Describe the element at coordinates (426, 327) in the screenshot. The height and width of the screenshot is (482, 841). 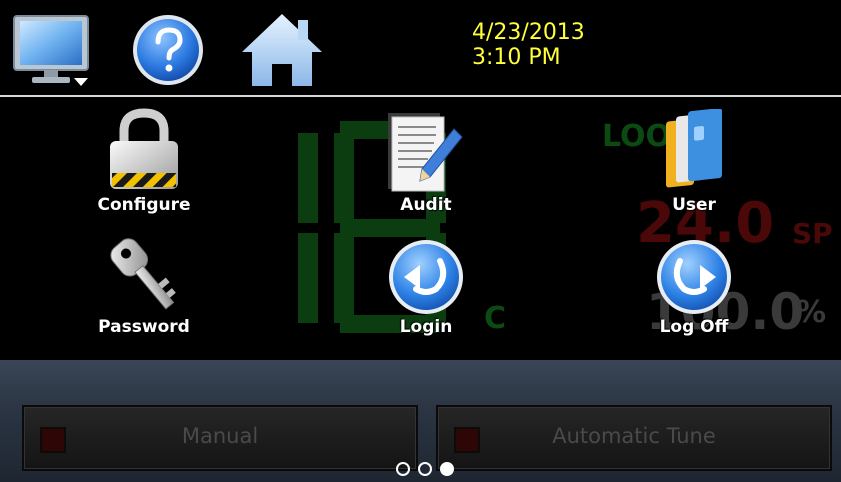
I see `login-label: Login` at that location.